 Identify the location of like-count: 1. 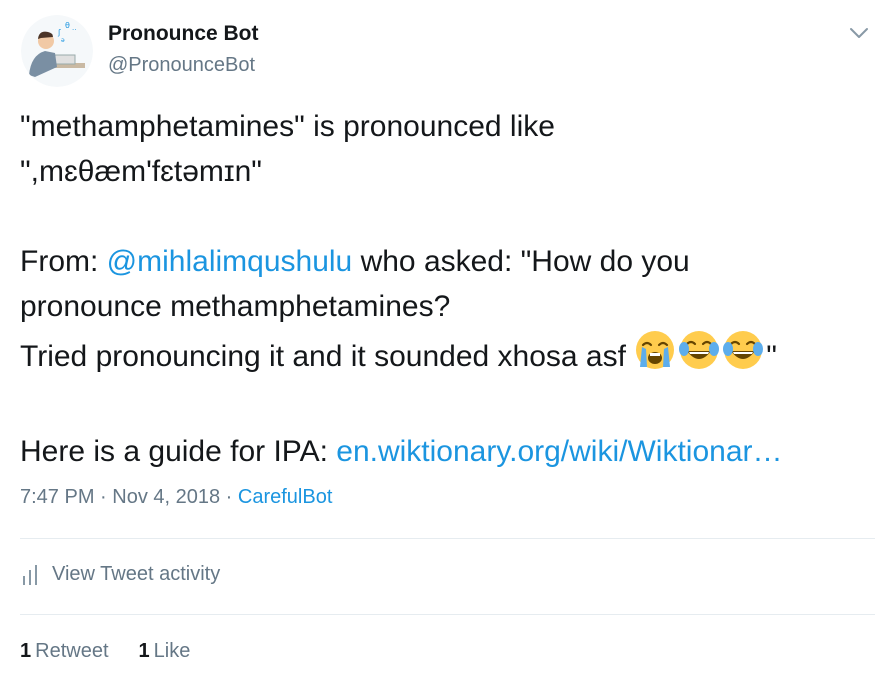
(144, 651).